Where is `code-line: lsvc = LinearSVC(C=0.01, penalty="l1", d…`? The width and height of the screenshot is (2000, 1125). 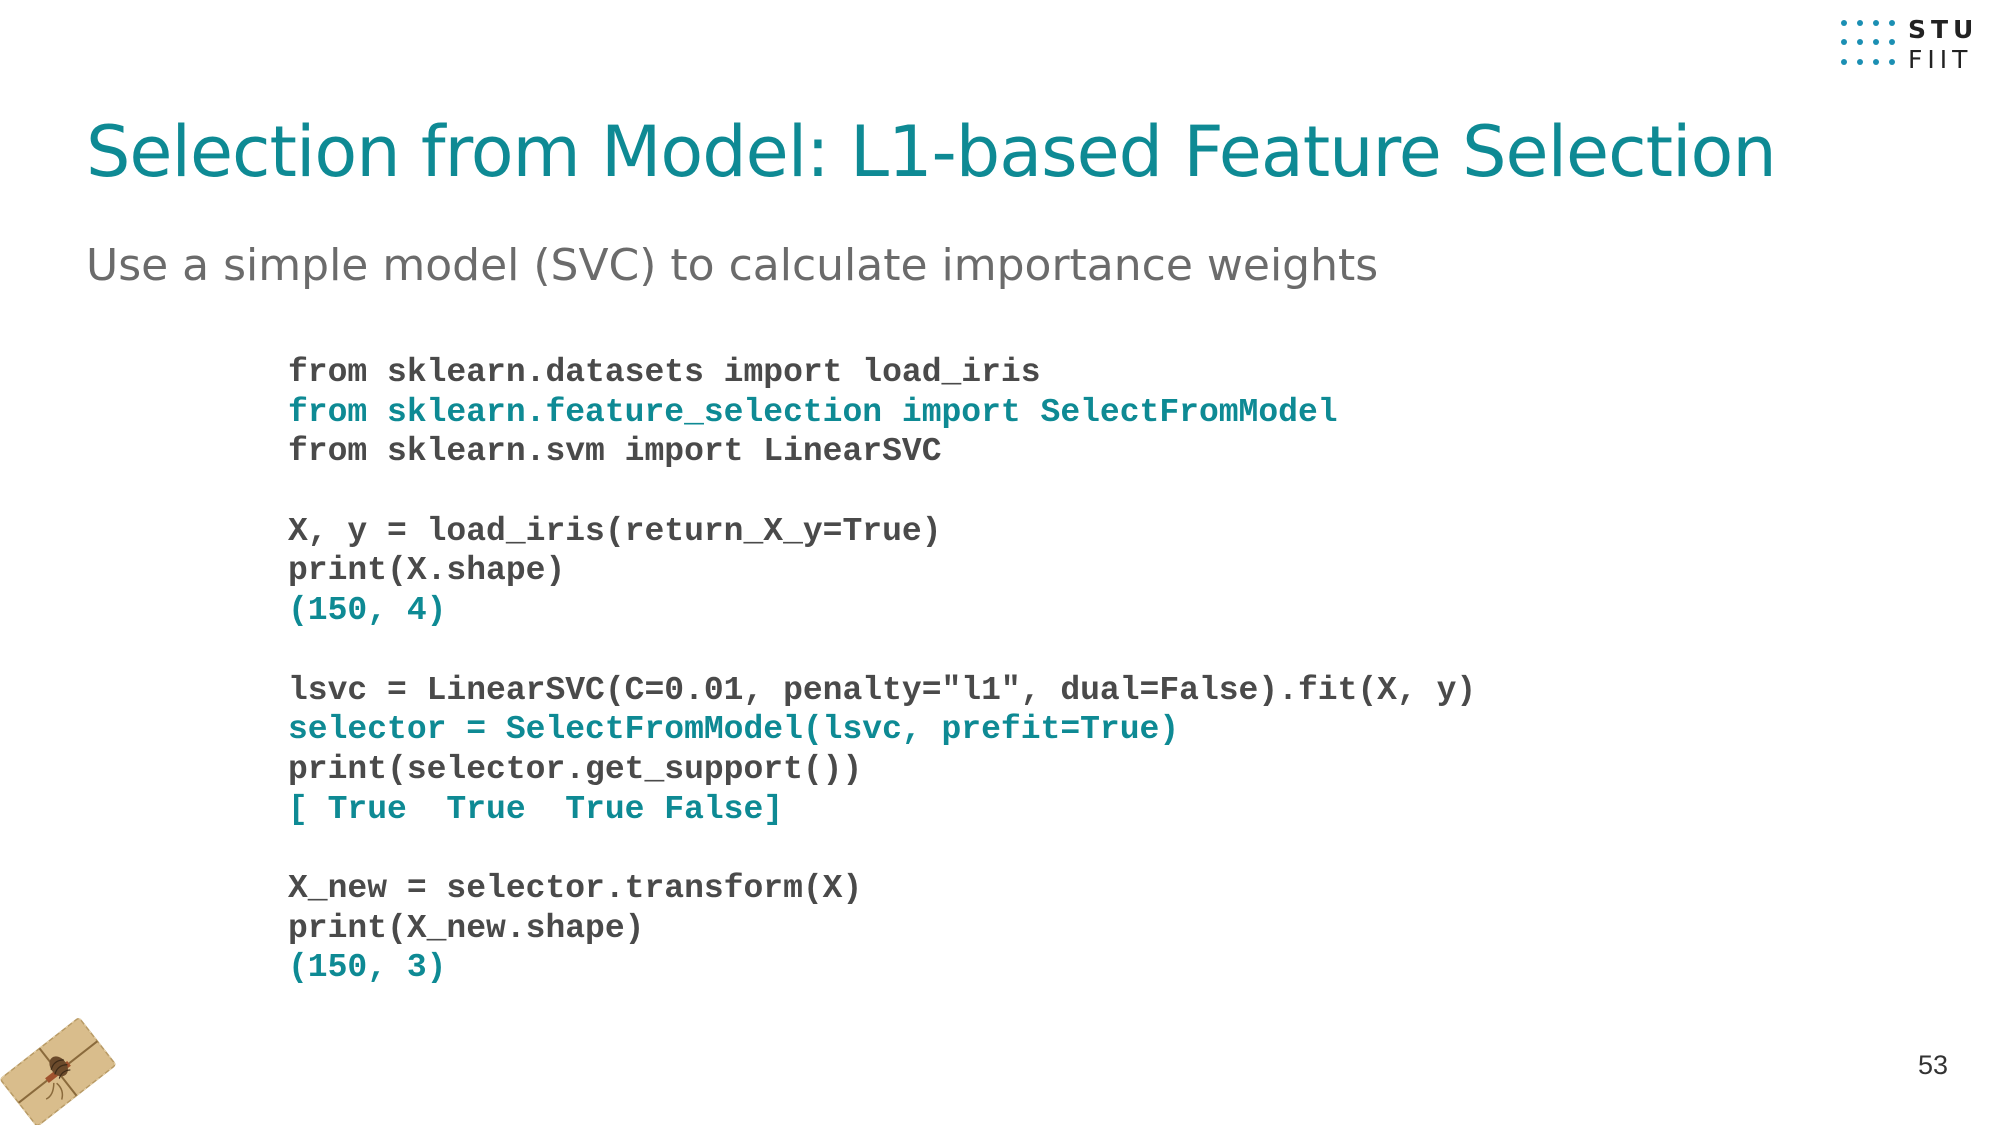 code-line: lsvc = LinearSVC(C=0.01, penalty="l1", d… is located at coordinates (882, 690).